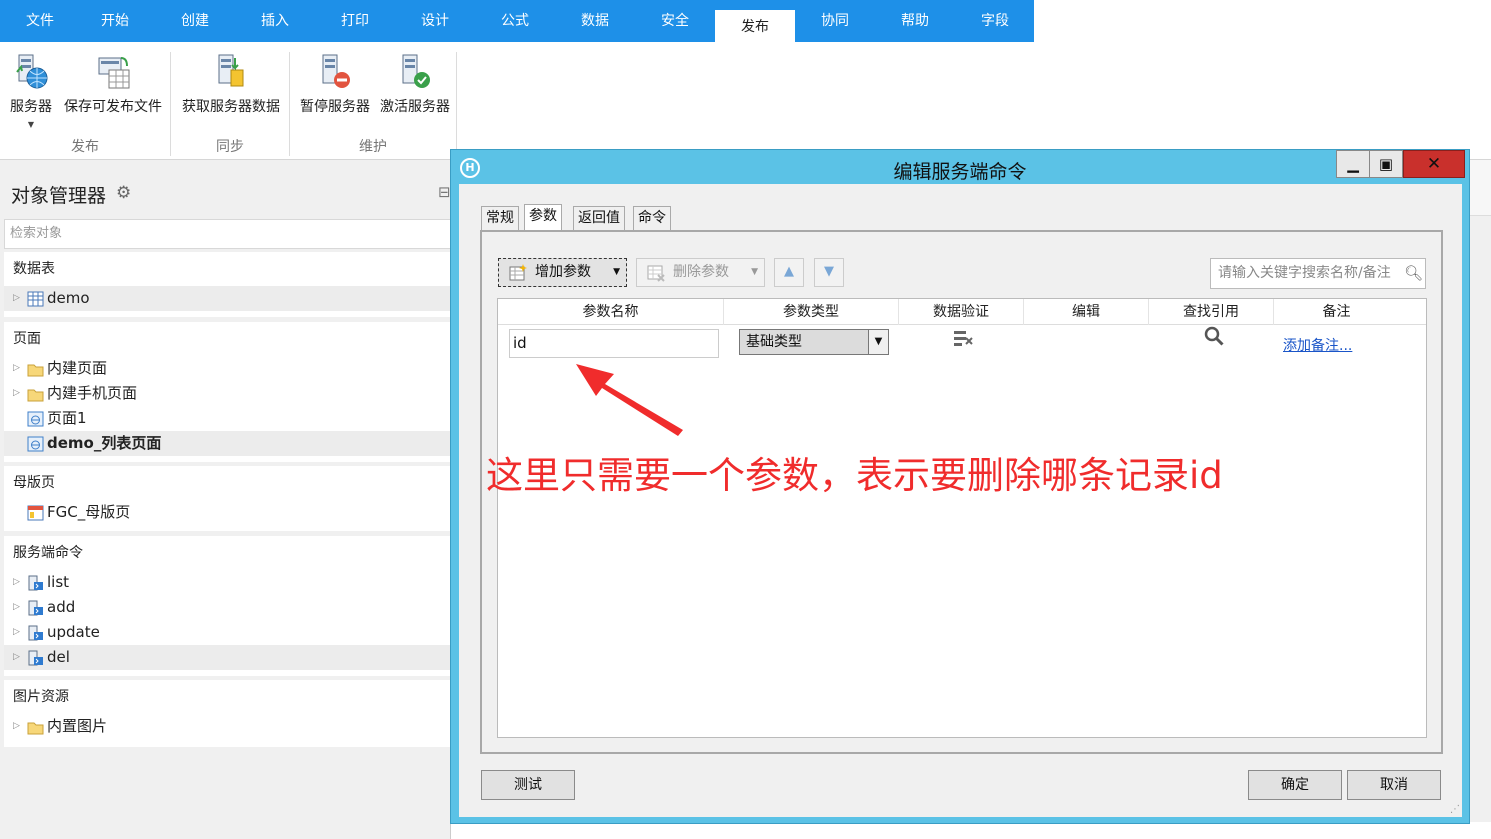  Describe the element at coordinates (1211, 312) in the screenshot. I see `column-header-find-references: 查找引用` at that location.